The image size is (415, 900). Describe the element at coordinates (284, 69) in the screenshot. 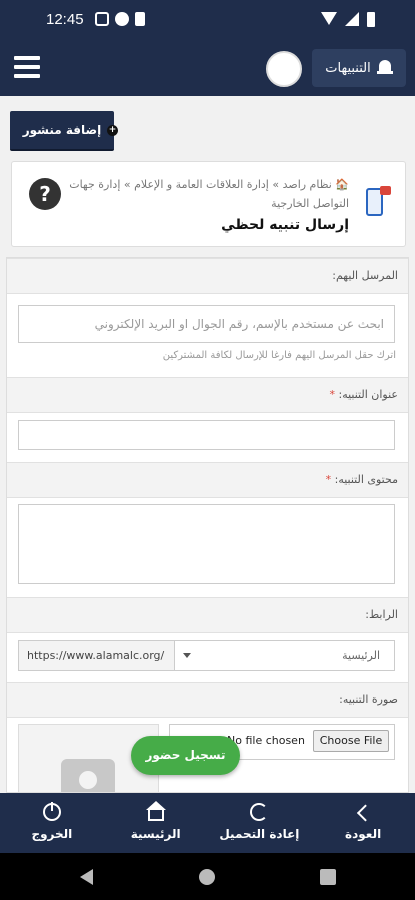

I see `avatar` at that location.